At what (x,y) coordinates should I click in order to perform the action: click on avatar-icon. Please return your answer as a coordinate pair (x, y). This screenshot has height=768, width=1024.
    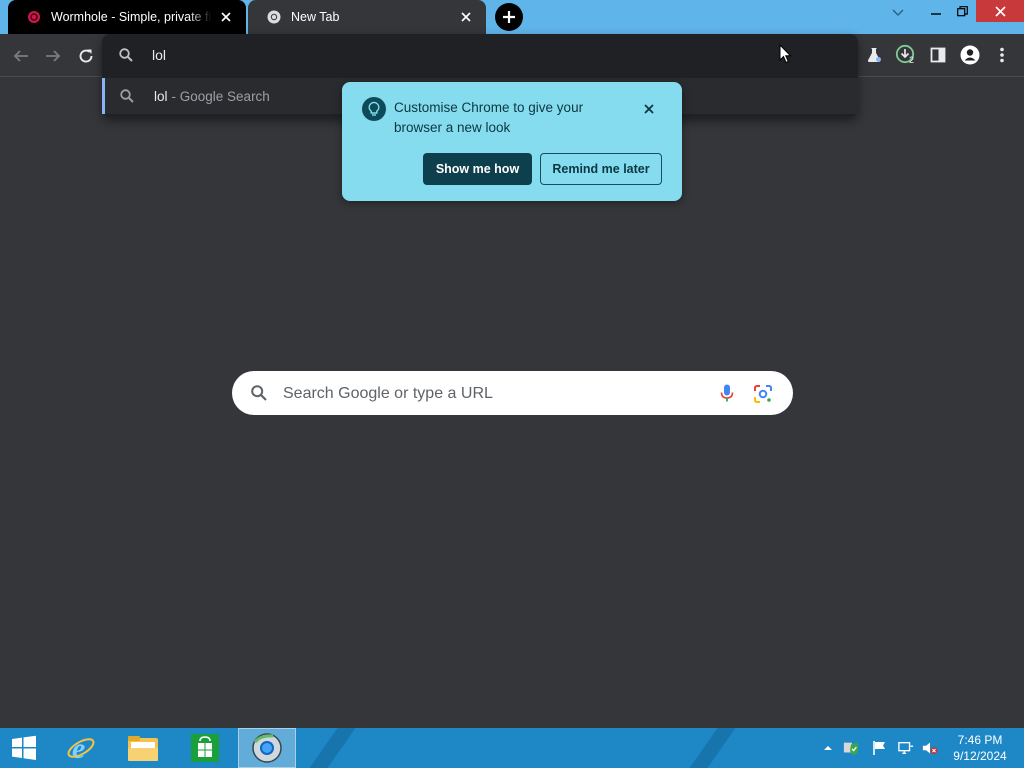
    Looking at the image, I should click on (970, 55).